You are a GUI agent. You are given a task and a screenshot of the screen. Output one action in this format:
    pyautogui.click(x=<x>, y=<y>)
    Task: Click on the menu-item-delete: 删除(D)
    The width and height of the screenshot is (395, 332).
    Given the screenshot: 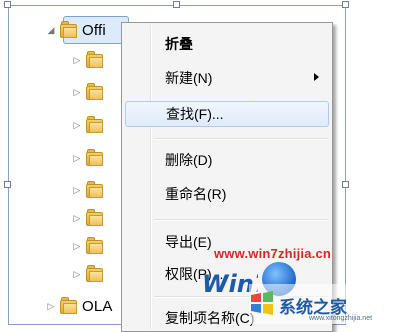 What is the action you would take?
    pyautogui.click(x=227, y=160)
    